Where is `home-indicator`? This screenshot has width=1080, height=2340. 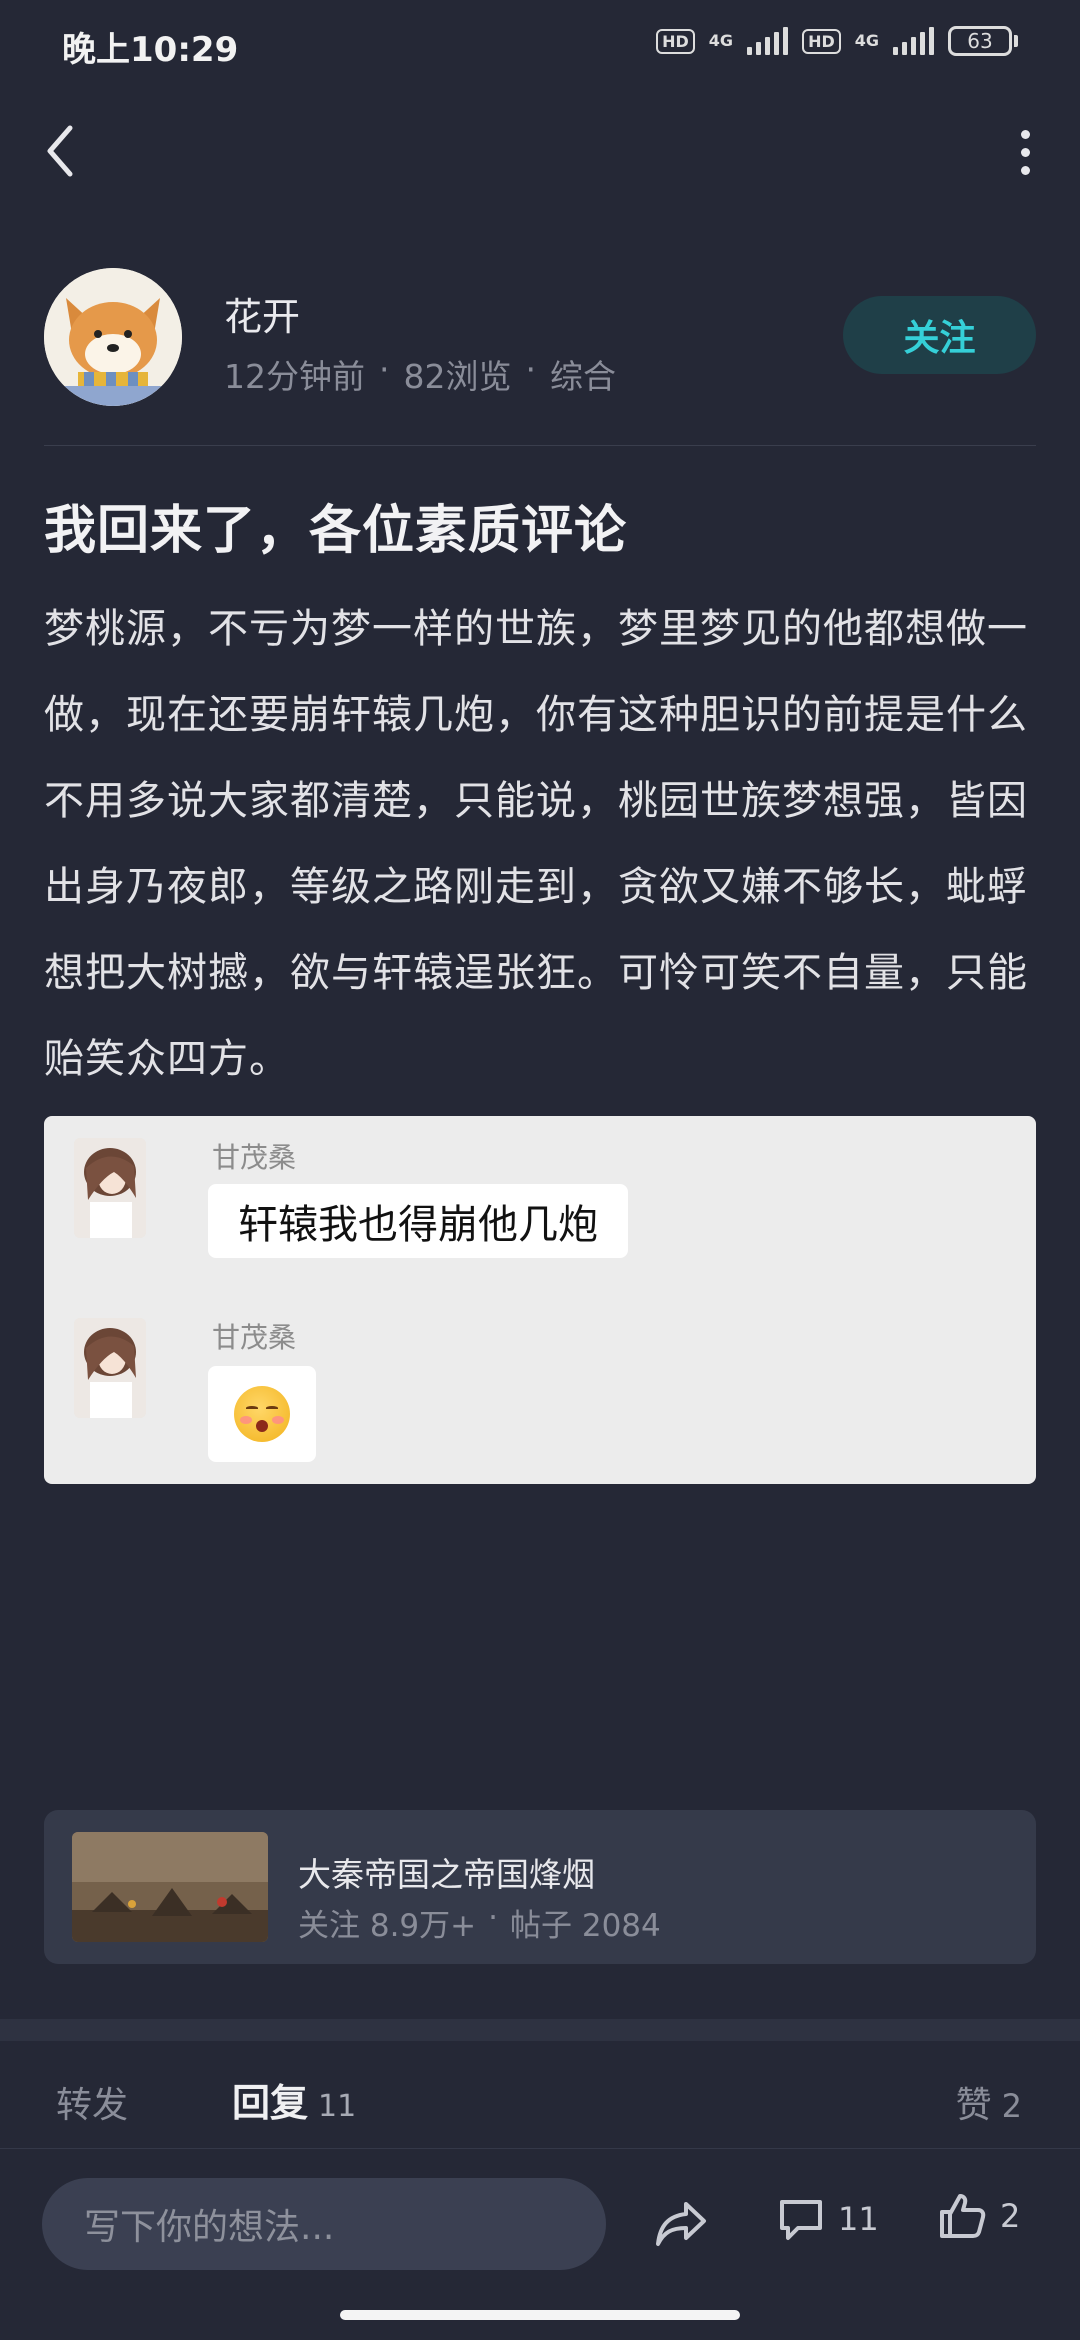
home-indicator is located at coordinates (540, 2315).